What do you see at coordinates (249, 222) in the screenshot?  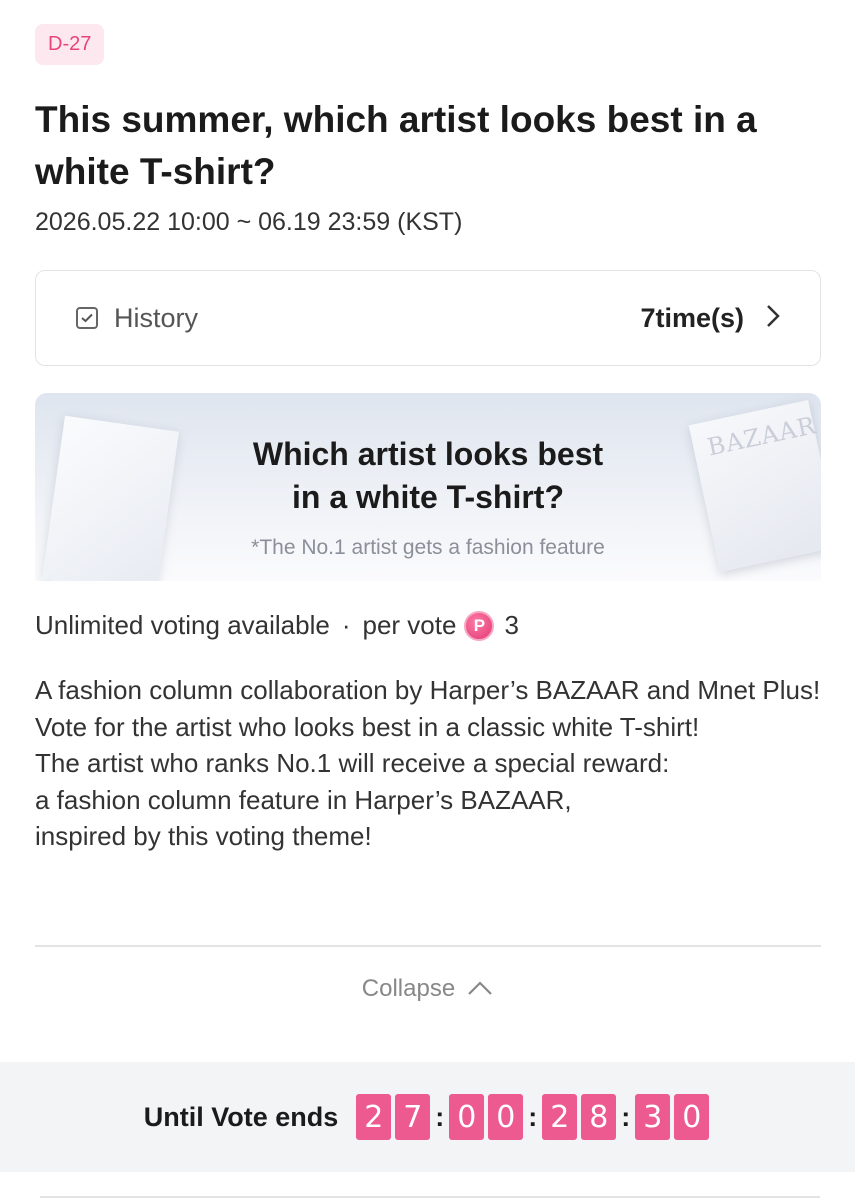 I see `vote-date-range: 2026.05.22 10:00 ~ 06.19 23:59 (KST)` at bounding box center [249, 222].